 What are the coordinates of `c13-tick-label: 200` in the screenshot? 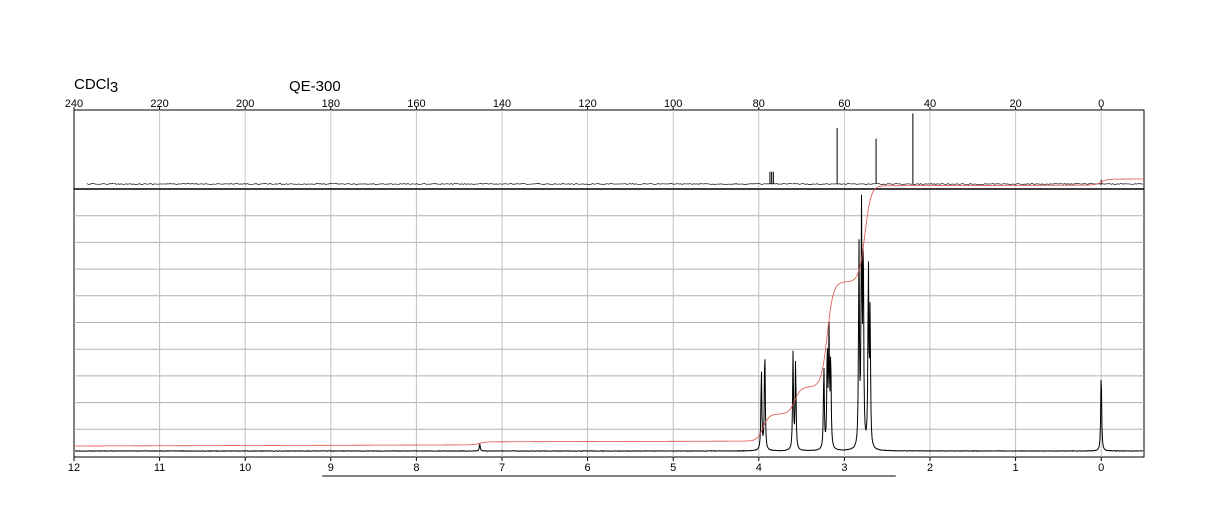 It's located at (245, 104).